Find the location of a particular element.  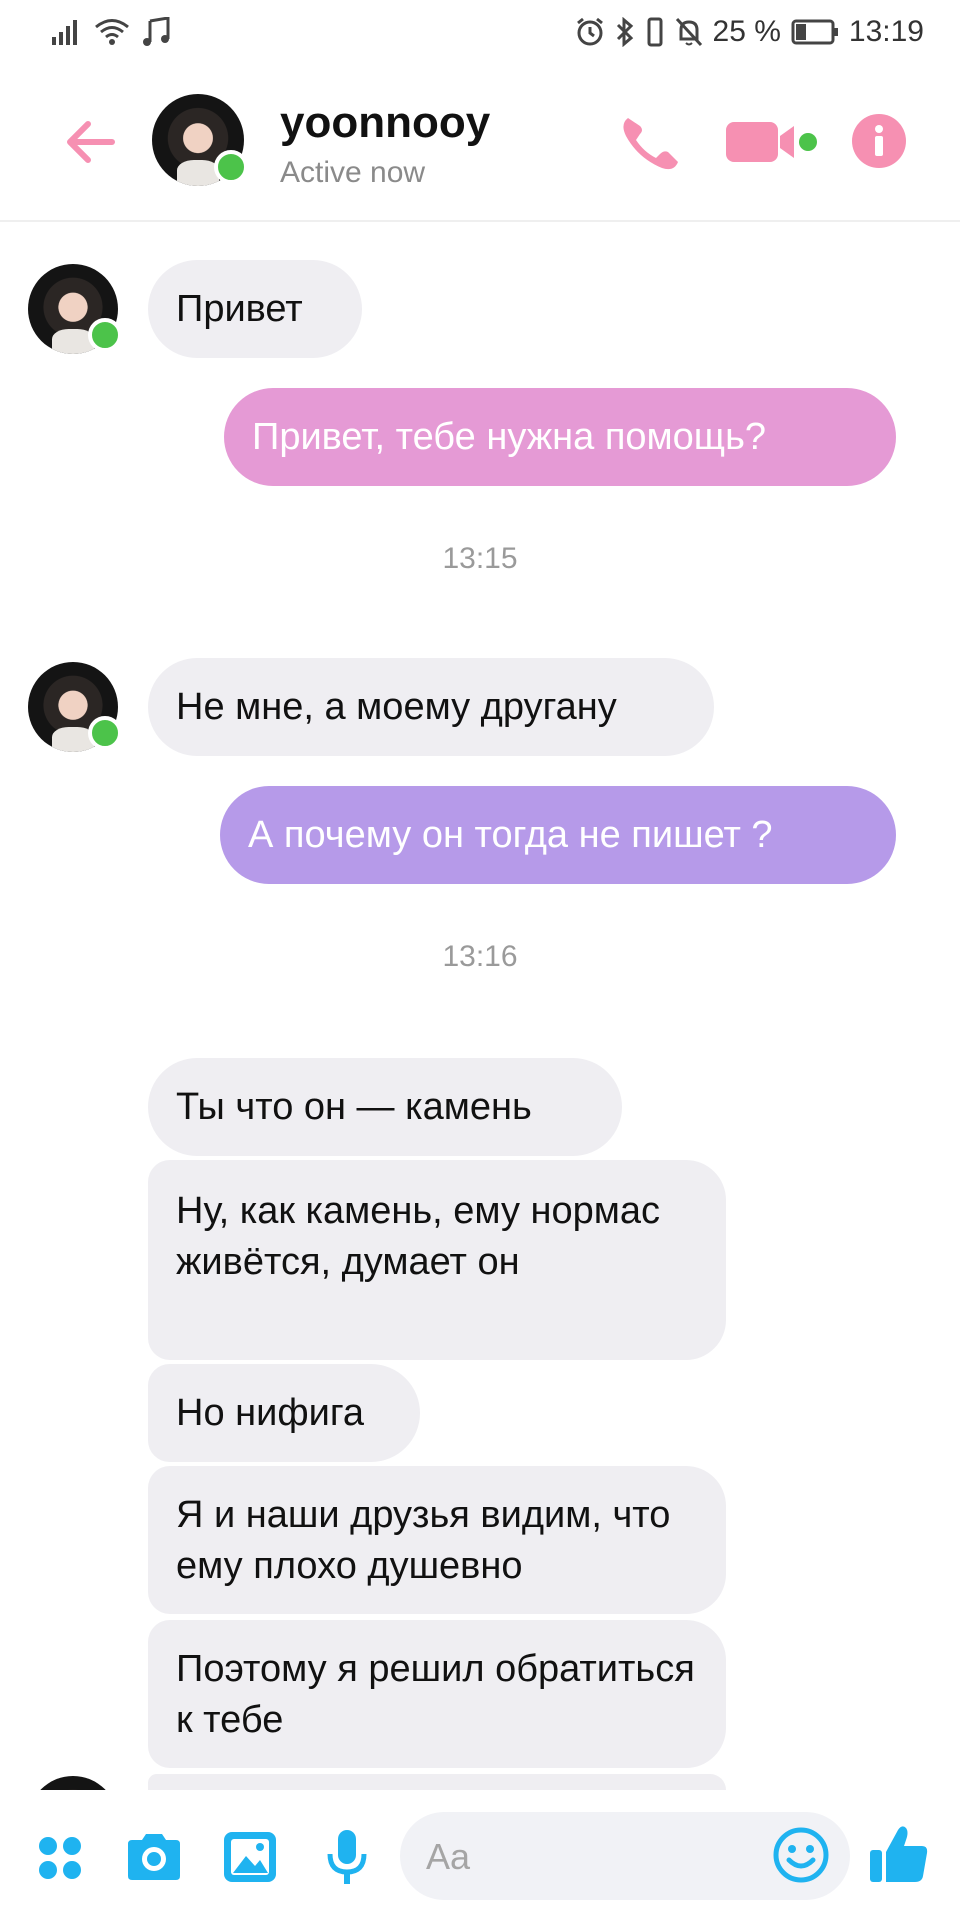

wifi-icon is located at coordinates (112, 32).